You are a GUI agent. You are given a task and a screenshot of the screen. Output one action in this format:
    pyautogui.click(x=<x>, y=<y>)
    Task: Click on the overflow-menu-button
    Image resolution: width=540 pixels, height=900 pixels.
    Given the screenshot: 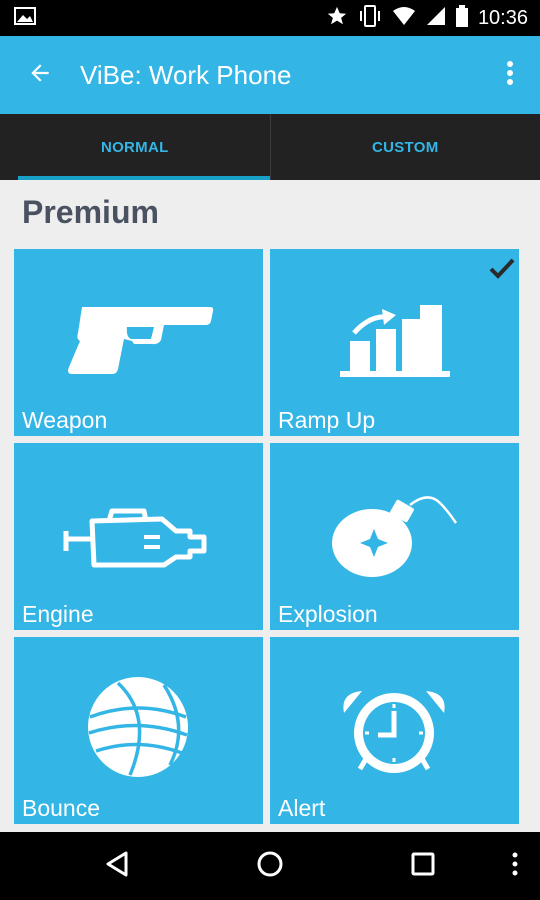 What is the action you would take?
    pyautogui.click(x=510, y=75)
    